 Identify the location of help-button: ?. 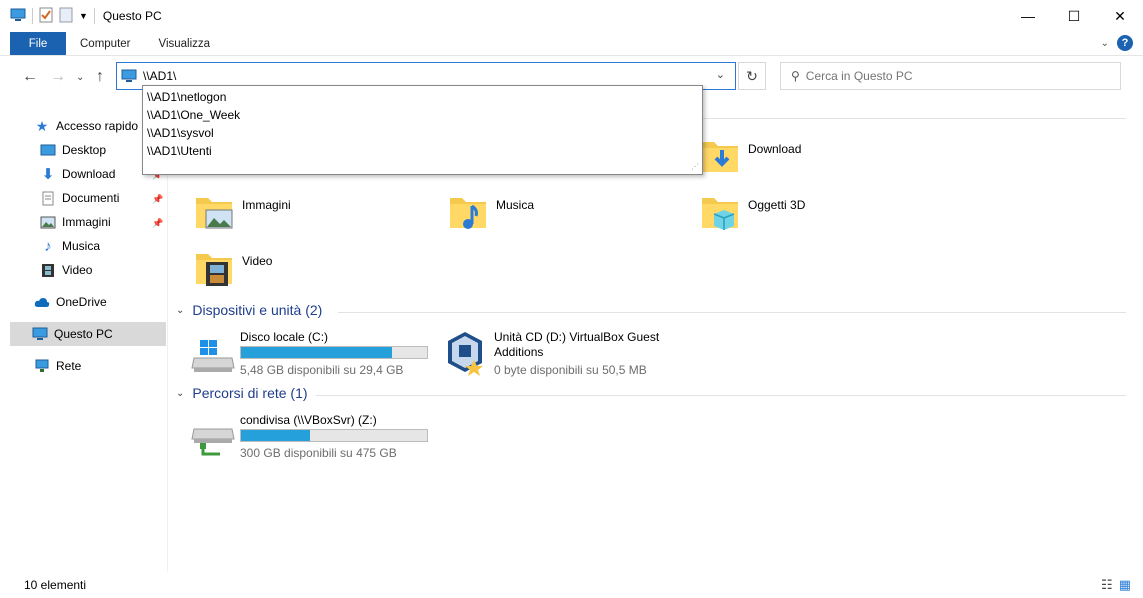
(1125, 43).